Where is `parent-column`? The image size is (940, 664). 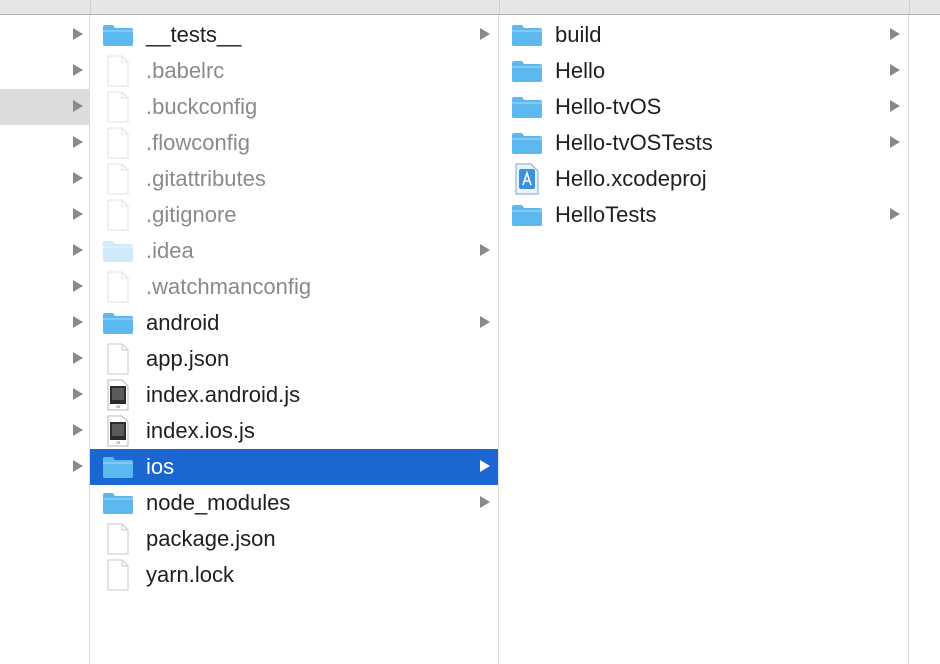
parent-column is located at coordinates (45, 339).